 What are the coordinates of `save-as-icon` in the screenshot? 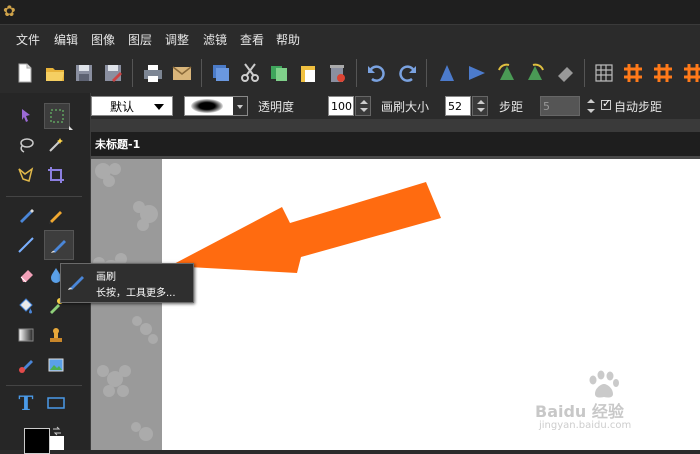 It's located at (113, 73).